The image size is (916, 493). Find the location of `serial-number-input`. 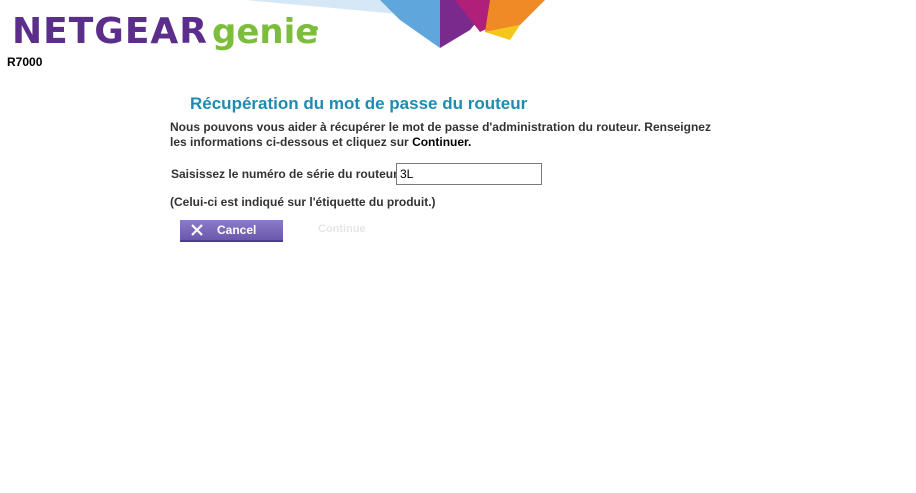

serial-number-input is located at coordinates (469, 174).